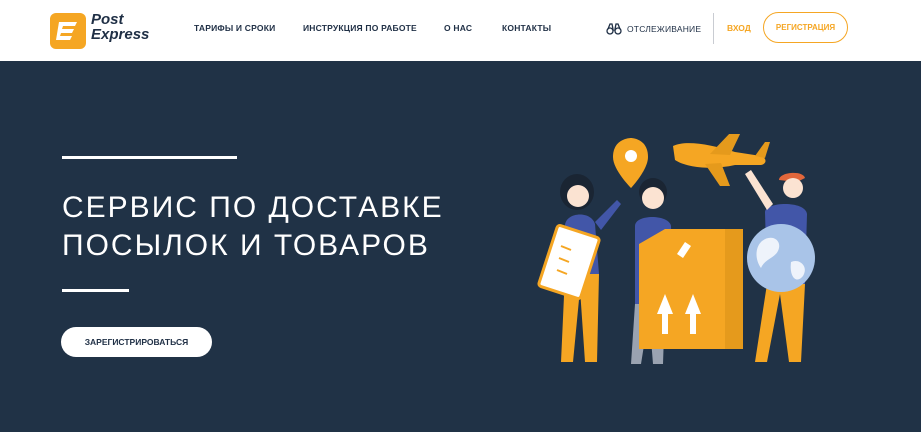 This screenshot has width=921, height=432. What do you see at coordinates (664, 29) in the screenshot?
I see `tracking-label: ОТСЛЕЖИВАНИЕ` at bounding box center [664, 29].